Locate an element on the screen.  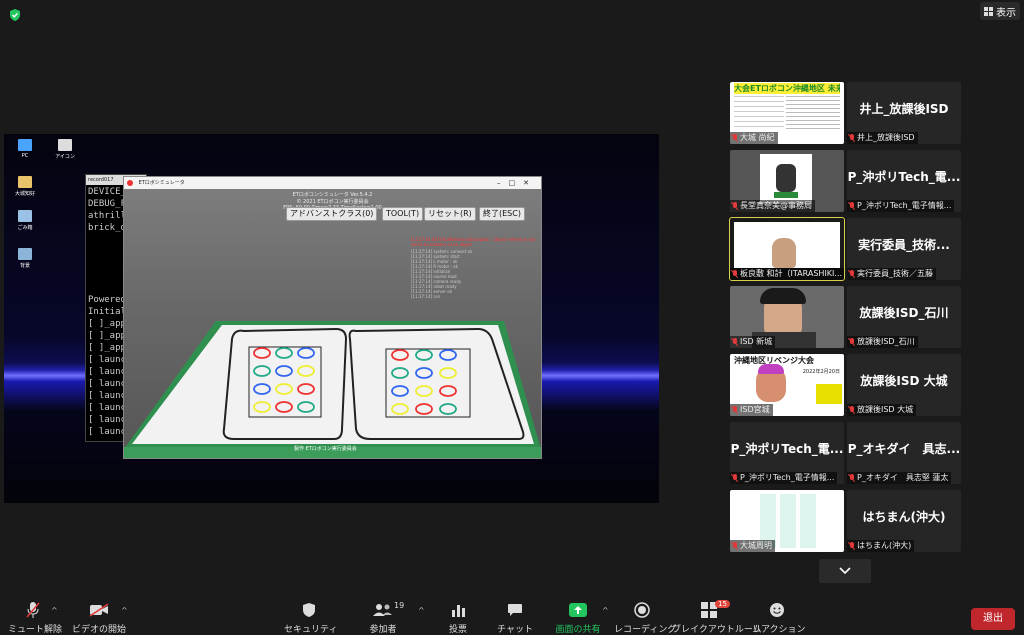
record-icon is located at coordinates (642, 610).